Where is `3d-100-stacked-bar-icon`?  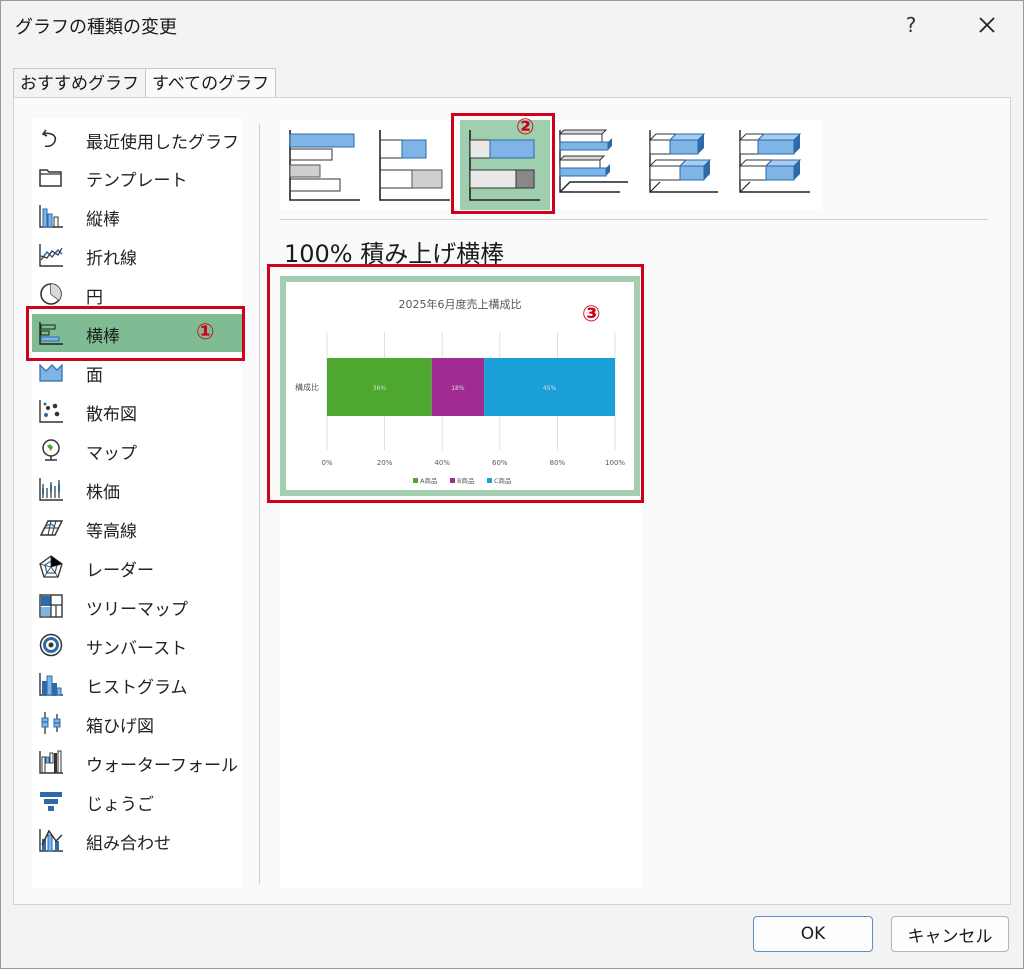 3d-100-stacked-bar-icon is located at coordinates (774, 161).